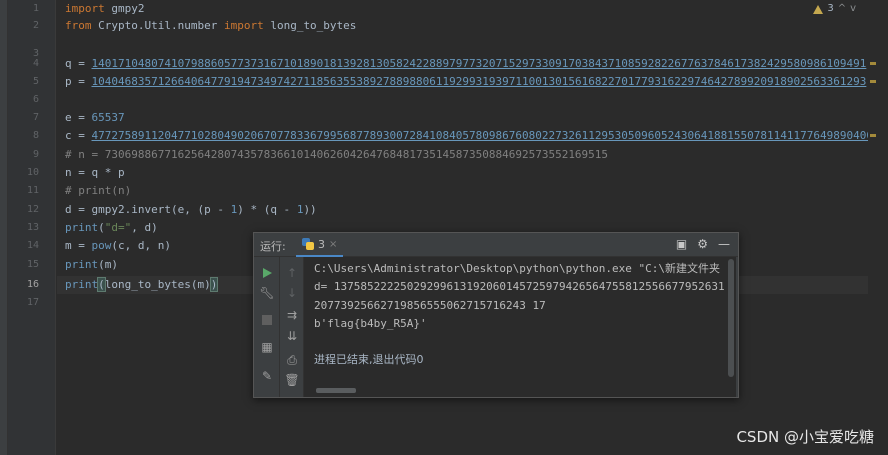 This screenshot has width=888, height=455. I want to click on code-text: )), so click(310, 209).